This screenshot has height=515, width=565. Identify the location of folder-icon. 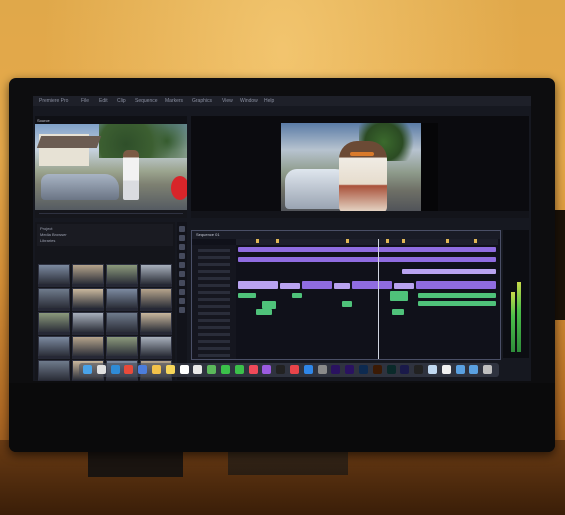
(460, 369).